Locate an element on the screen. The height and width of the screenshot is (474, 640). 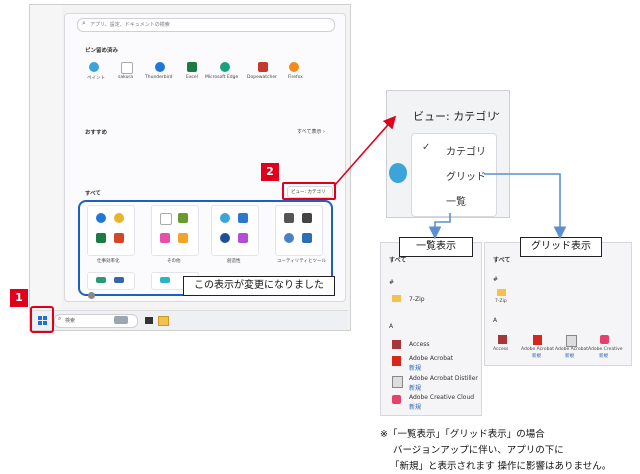
annotation-arrows is located at coordinates (450, 177).